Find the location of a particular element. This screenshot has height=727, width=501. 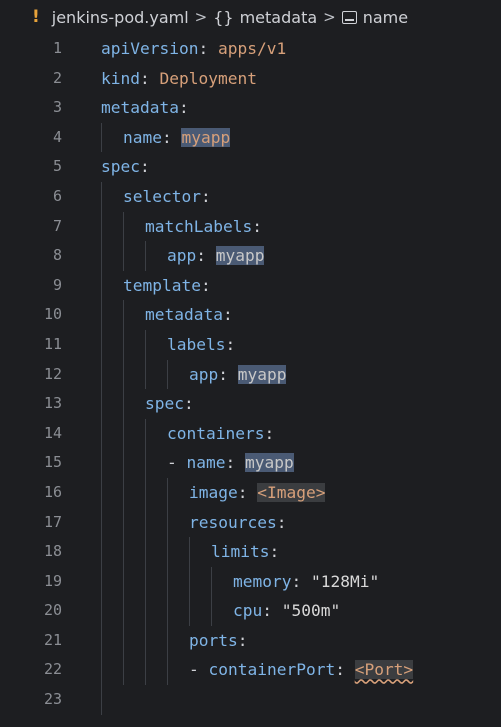

line-number: 15 is located at coordinates (52, 462).